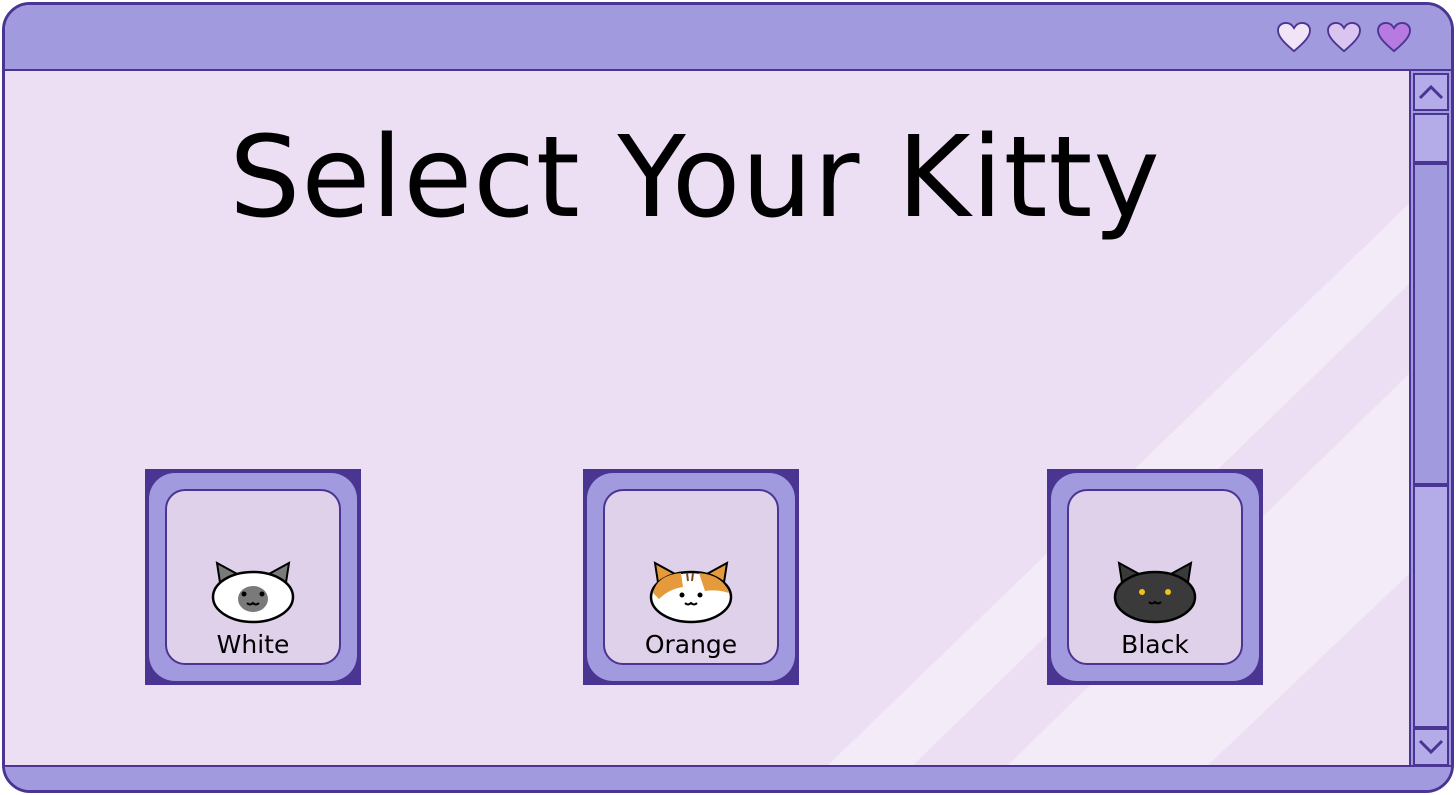 This screenshot has width=1456, height=795. I want to click on vertical-scrollbar, so click(1430, 419).